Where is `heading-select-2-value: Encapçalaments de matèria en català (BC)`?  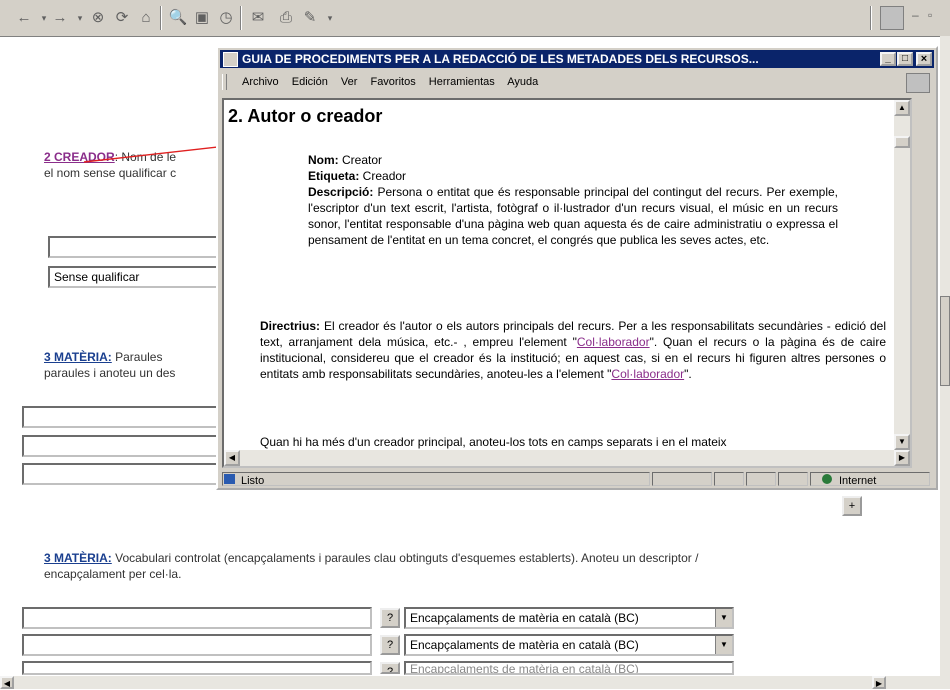
heading-select-2-value: Encapçalaments de matèria en català (BC) is located at coordinates (524, 645).